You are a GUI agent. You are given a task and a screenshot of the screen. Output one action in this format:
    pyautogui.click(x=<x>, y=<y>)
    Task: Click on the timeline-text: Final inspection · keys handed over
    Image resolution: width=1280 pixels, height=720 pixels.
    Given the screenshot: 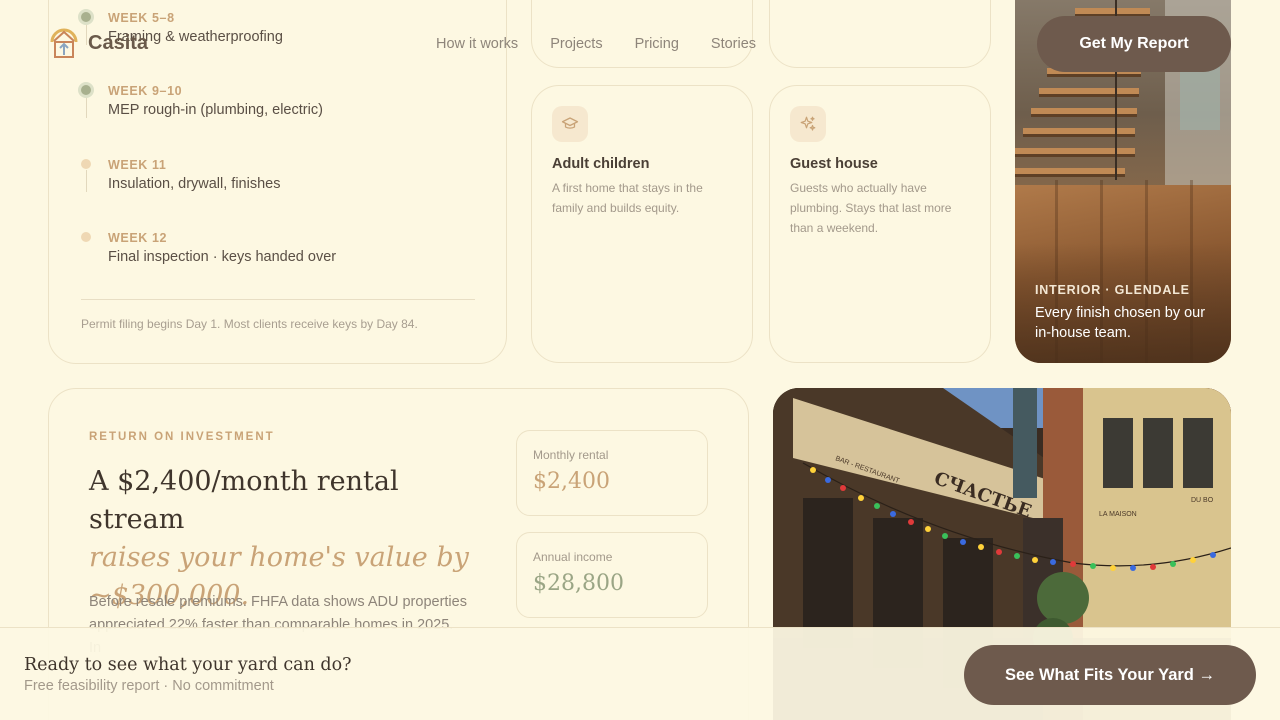 What is the action you would take?
    pyautogui.click(x=222, y=257)
    